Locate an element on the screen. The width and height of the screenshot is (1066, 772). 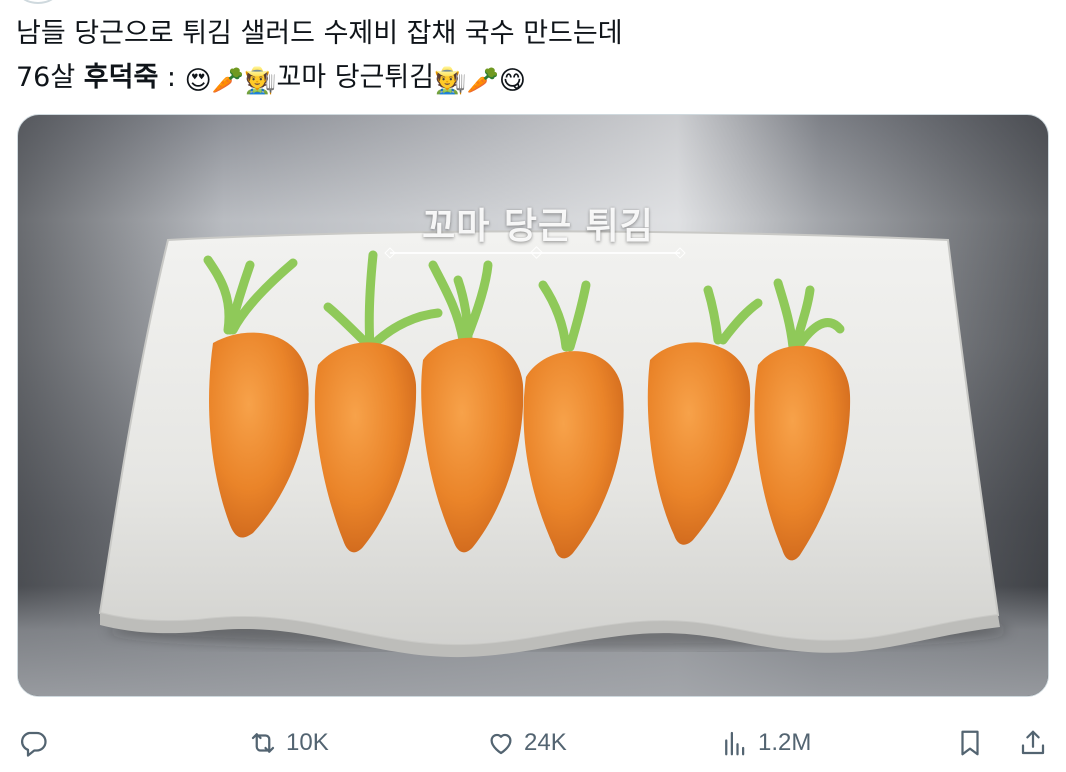
like-button: 24K is located at coordinates (526, 743).